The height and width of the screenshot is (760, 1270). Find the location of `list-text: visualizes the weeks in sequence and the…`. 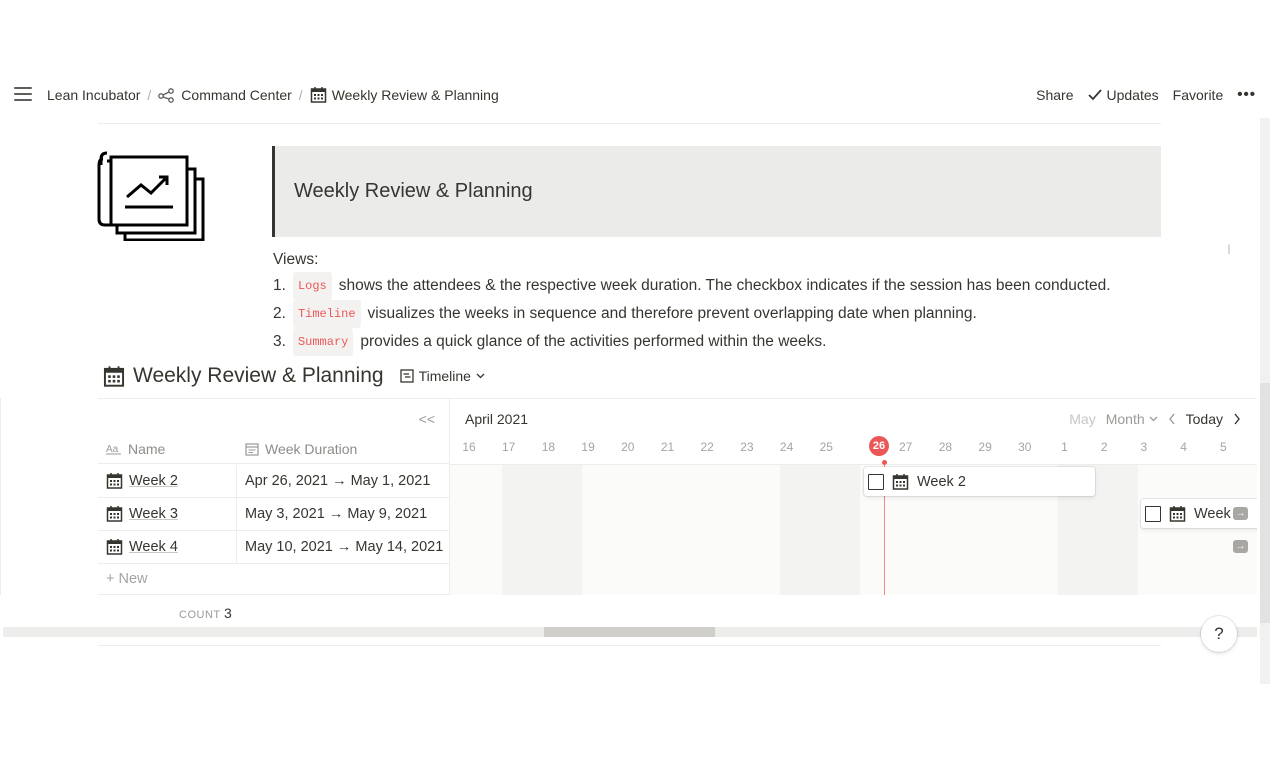

list-text: visualizes the weeks in sequence and the… is located at coordinates (672, 313).